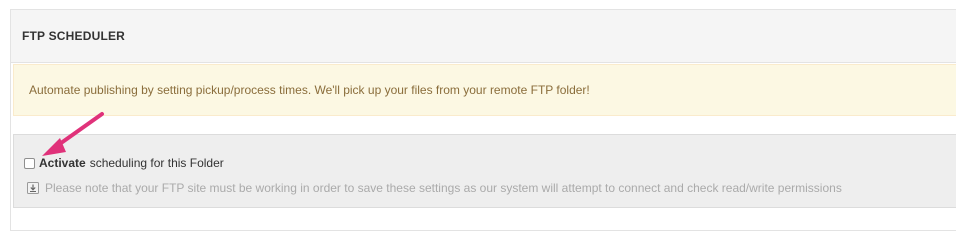 Image resolution: width=956 pixels, height=243 pixels. I want to click on pointer-arrow-annotation, so click(73, 134).